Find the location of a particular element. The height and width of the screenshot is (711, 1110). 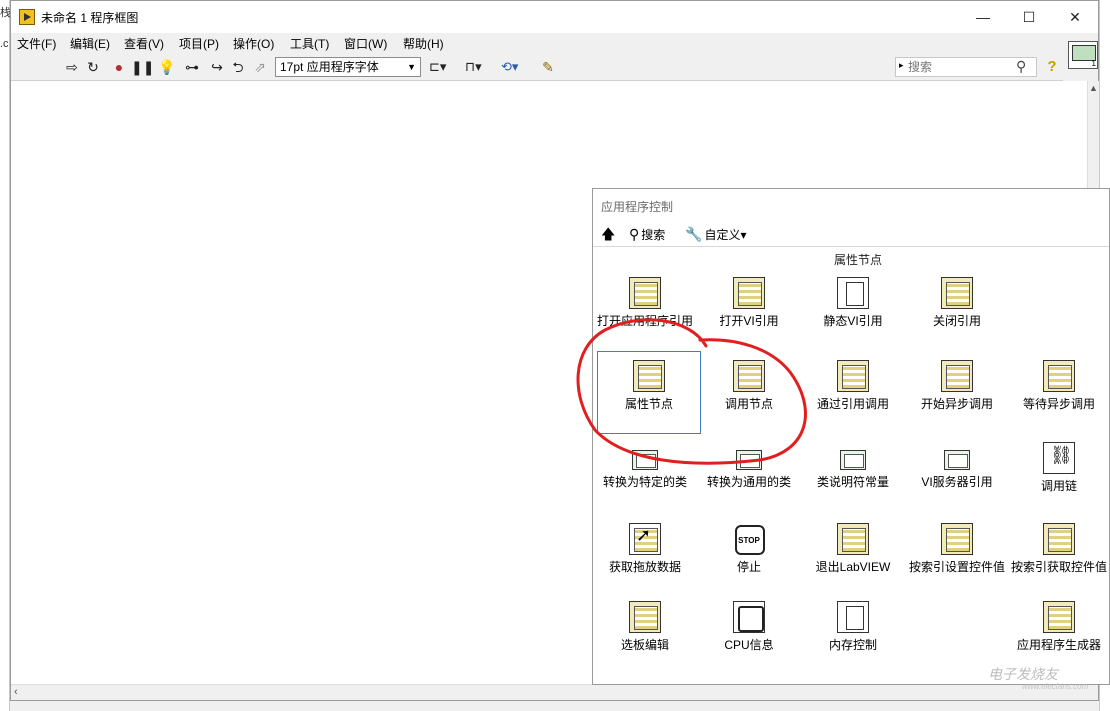

close-ref-icon is located at coordinates (957, 293).